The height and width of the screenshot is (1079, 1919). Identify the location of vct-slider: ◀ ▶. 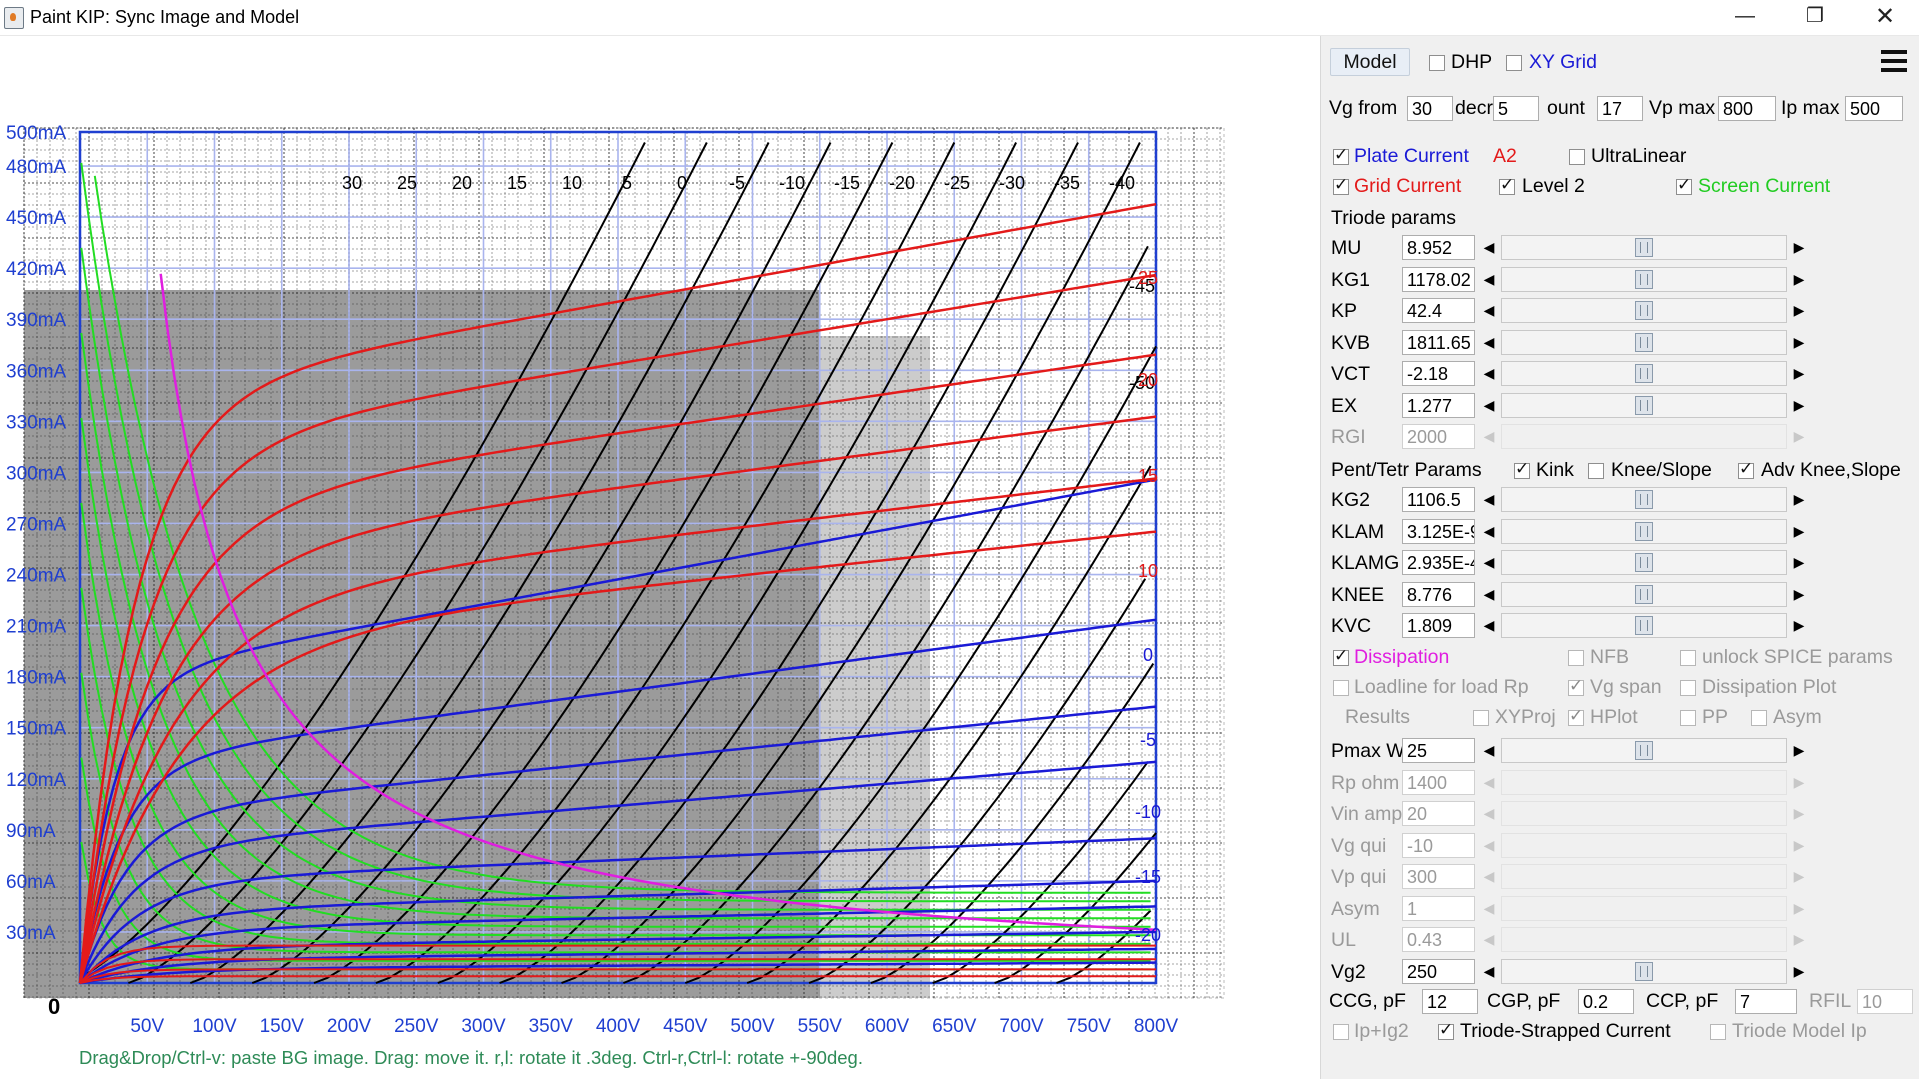
(1644, 373).